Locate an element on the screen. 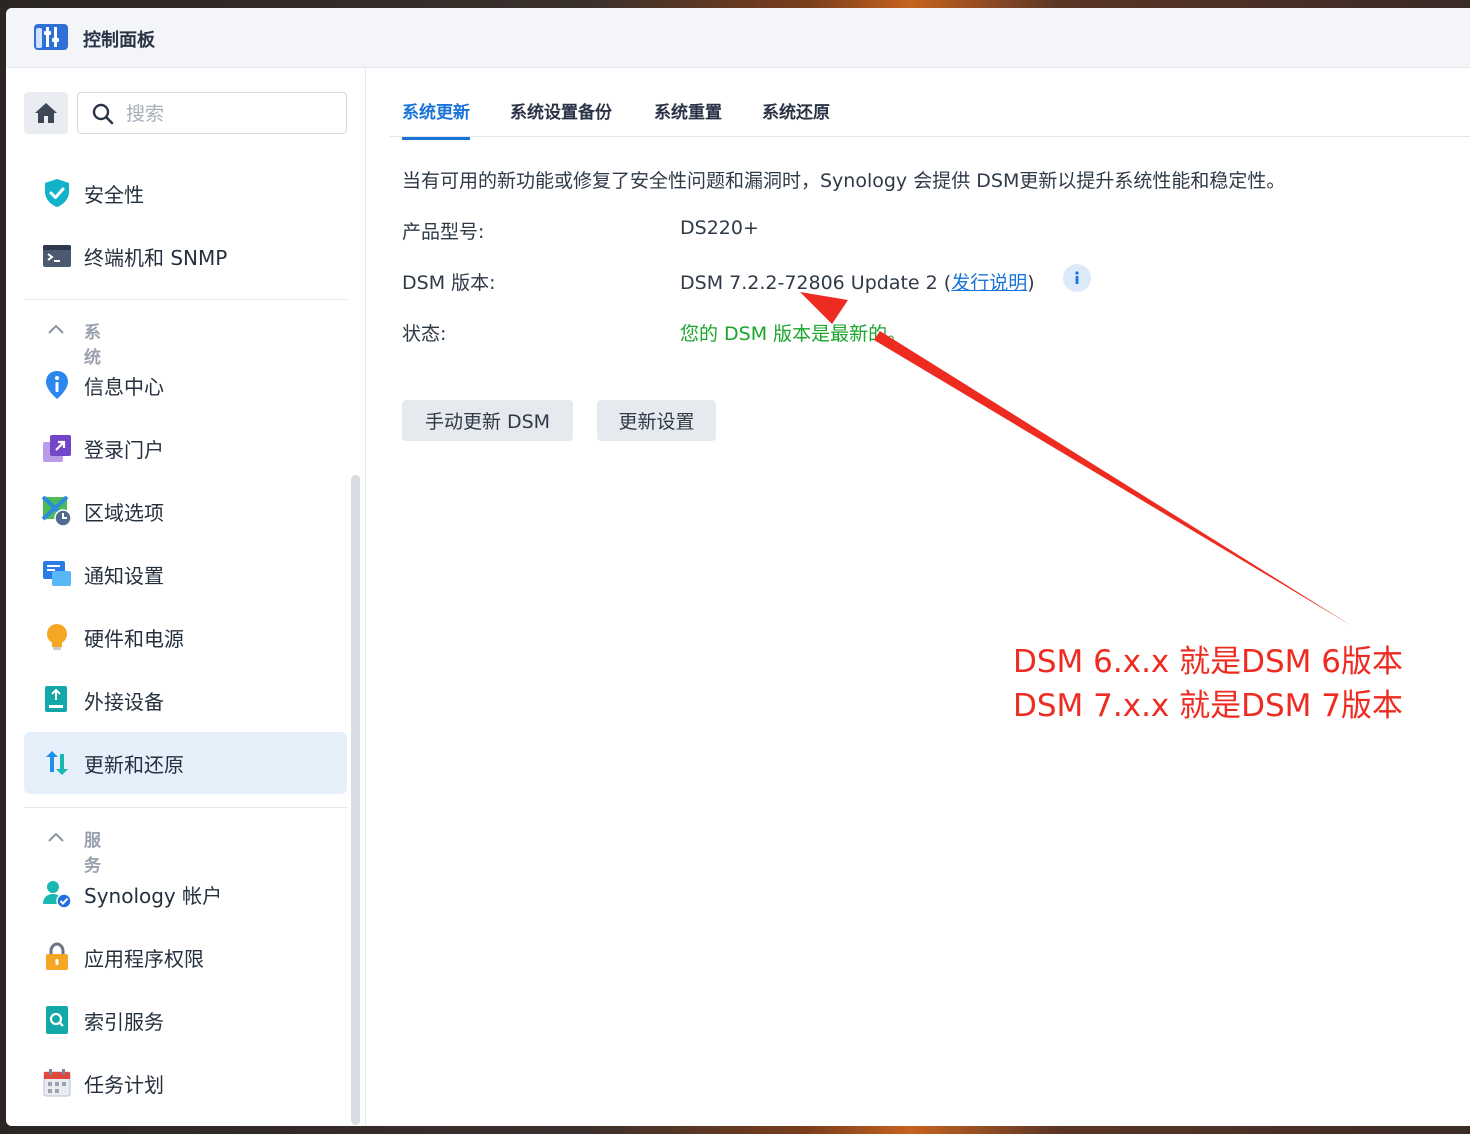 Image resolution: width=1470 pixels, height=1134 pixels. annotation-line: DSM 6.x.x 就是DSM 6版本 is located at coordinates (1208, 662).